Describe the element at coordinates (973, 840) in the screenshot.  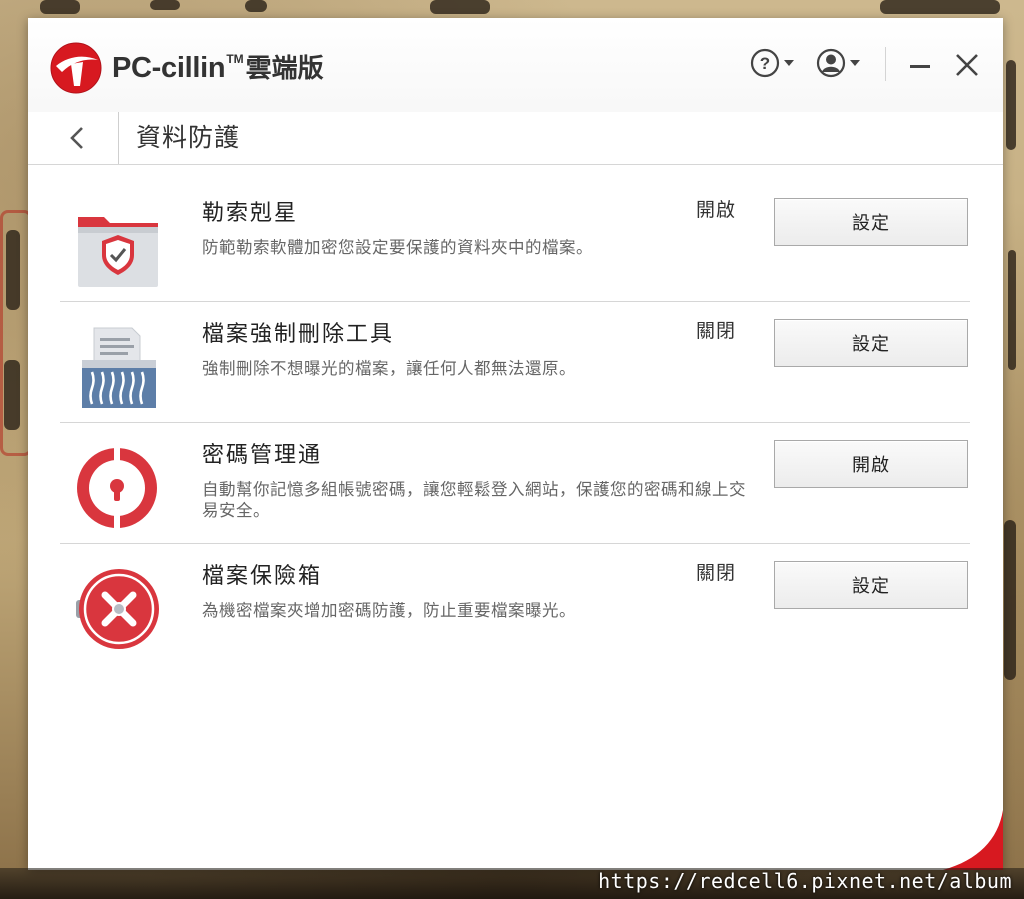
I see `corner-accent` at that location.